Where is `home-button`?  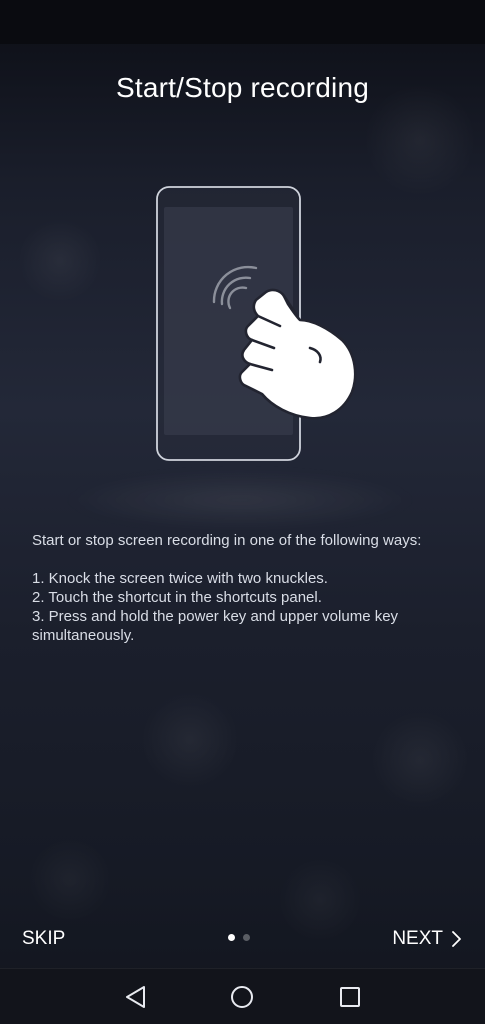
home-button is located at coordinates (242, 997).